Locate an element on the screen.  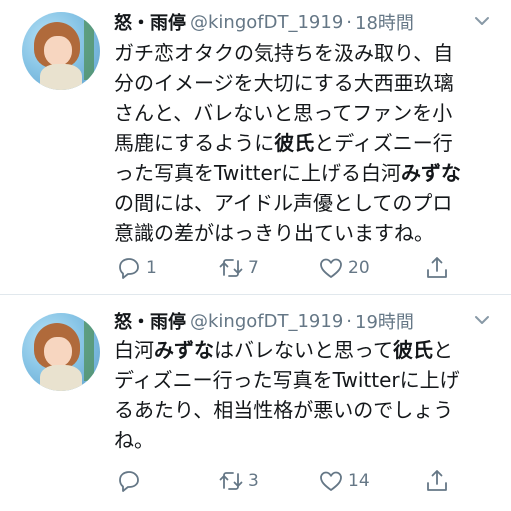
retweet-button: 3 is located at coordinates (238, 481).